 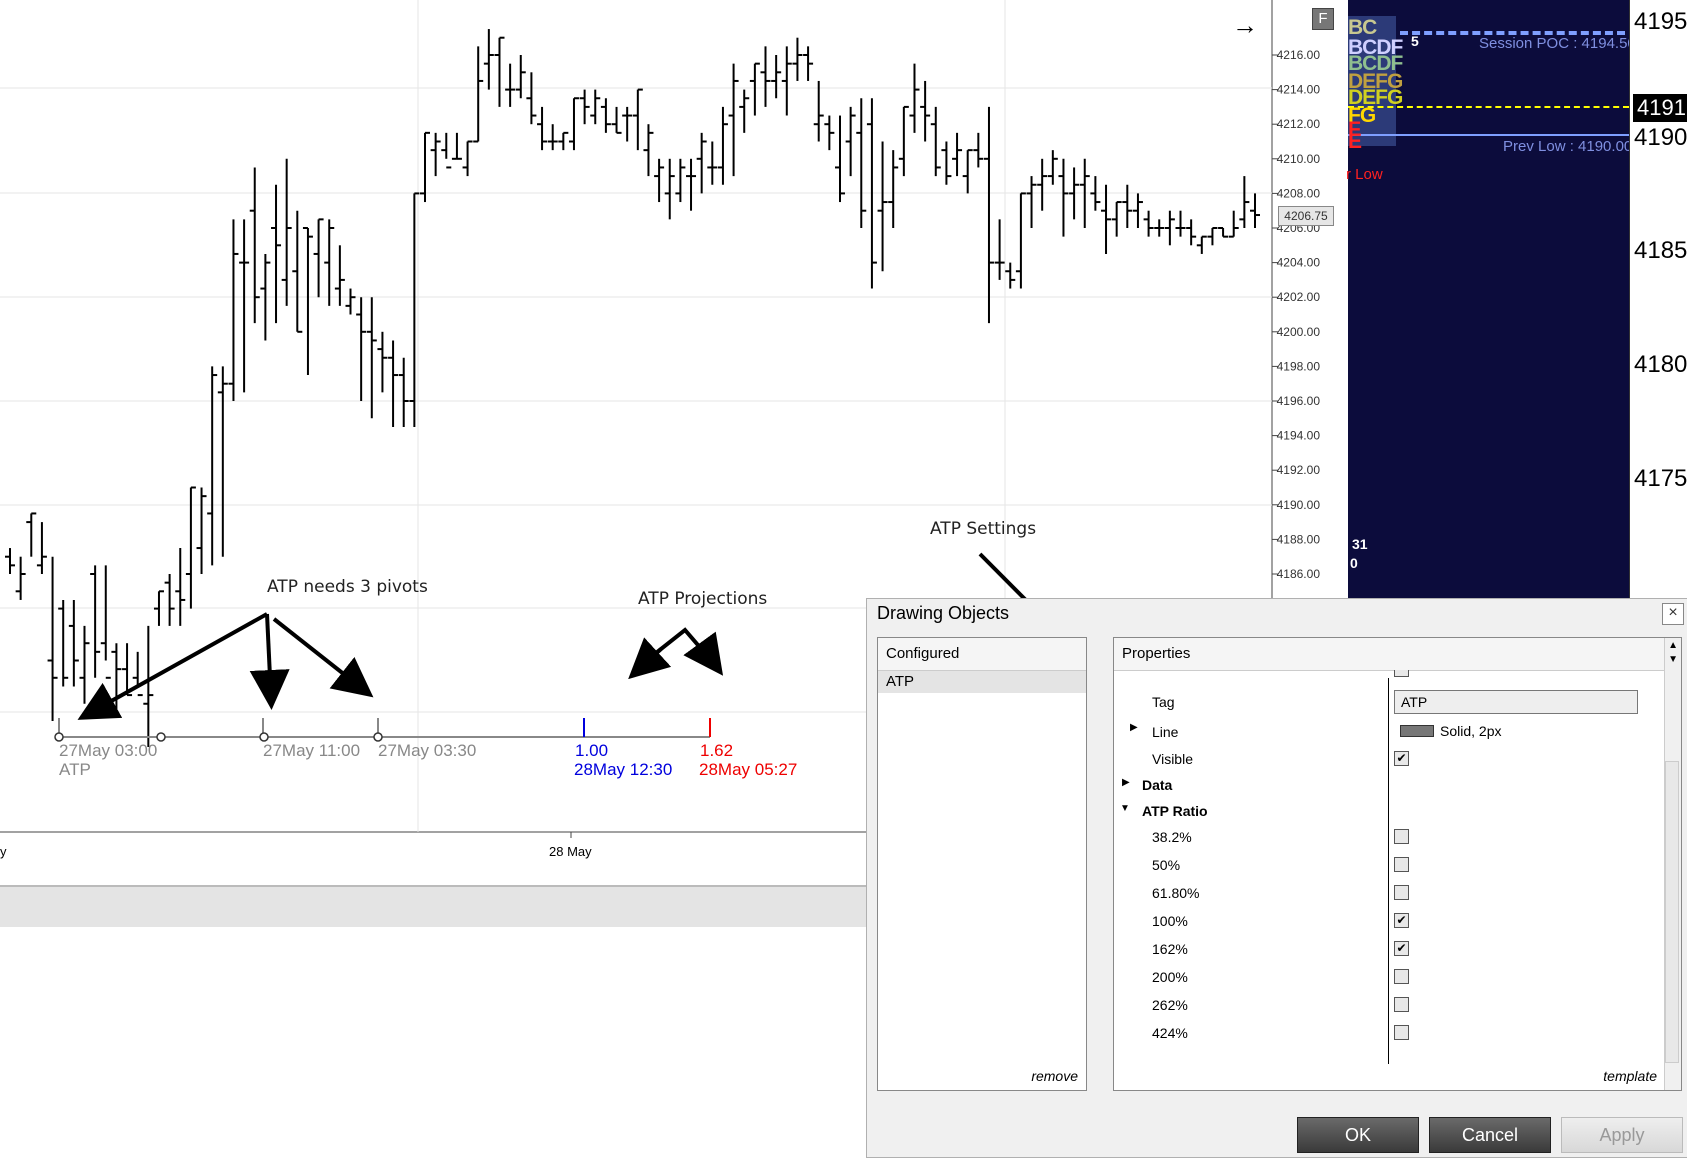 I want to click on ratio-label: 424%, so click(x=1170, y=1033).